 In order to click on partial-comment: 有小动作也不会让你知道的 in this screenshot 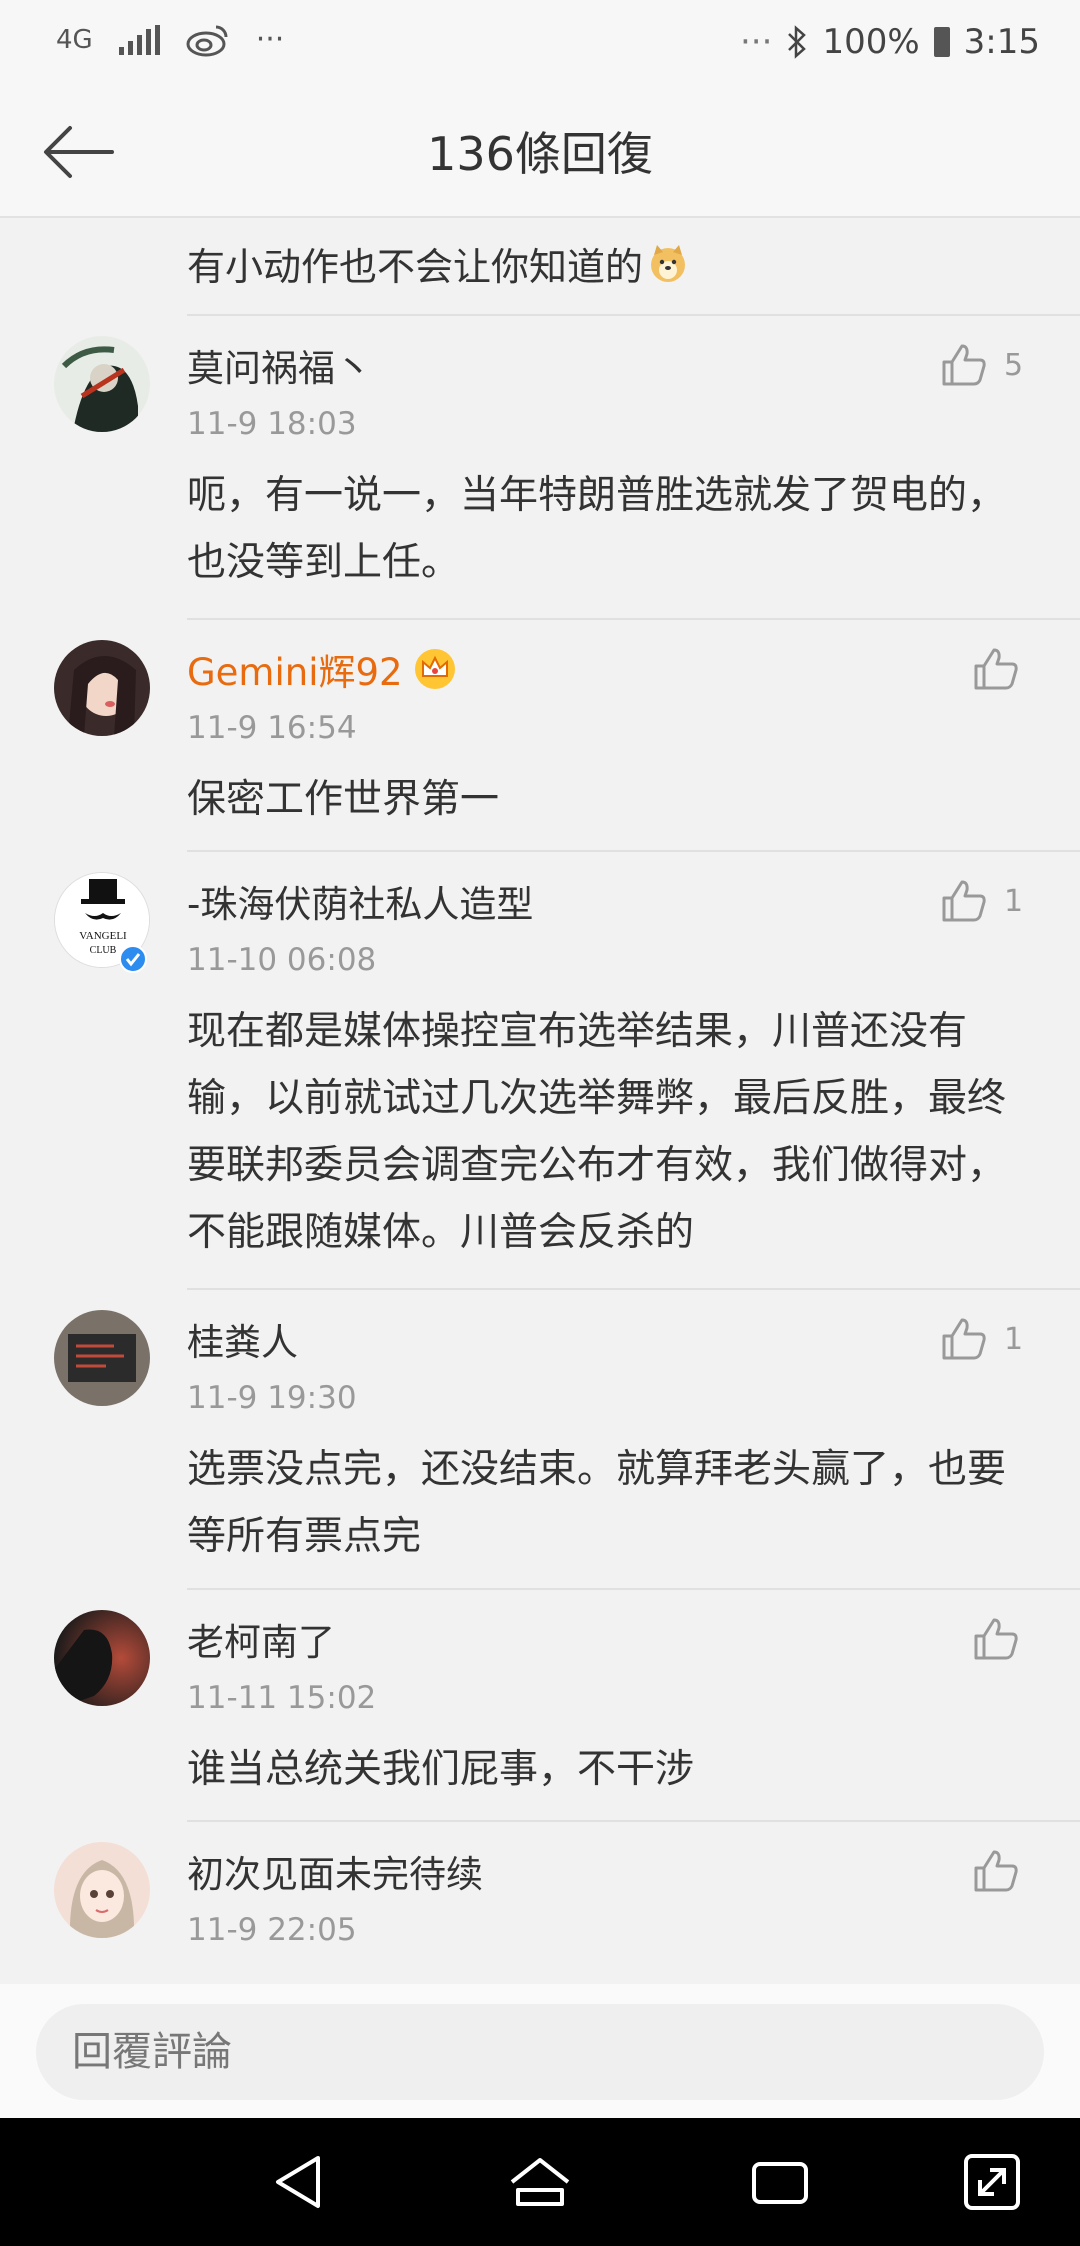, I will do `click(438, 263)`.